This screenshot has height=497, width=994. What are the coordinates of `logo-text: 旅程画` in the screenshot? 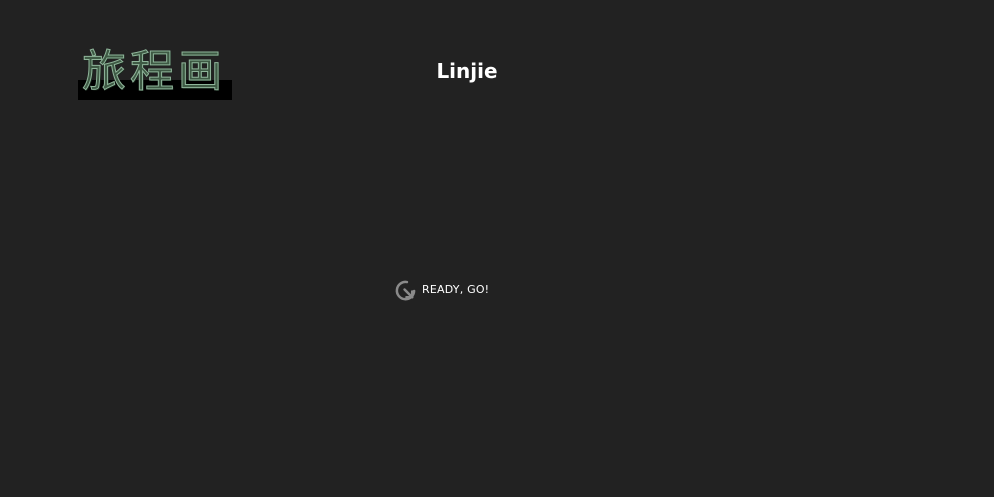 It's located at (154, 72).